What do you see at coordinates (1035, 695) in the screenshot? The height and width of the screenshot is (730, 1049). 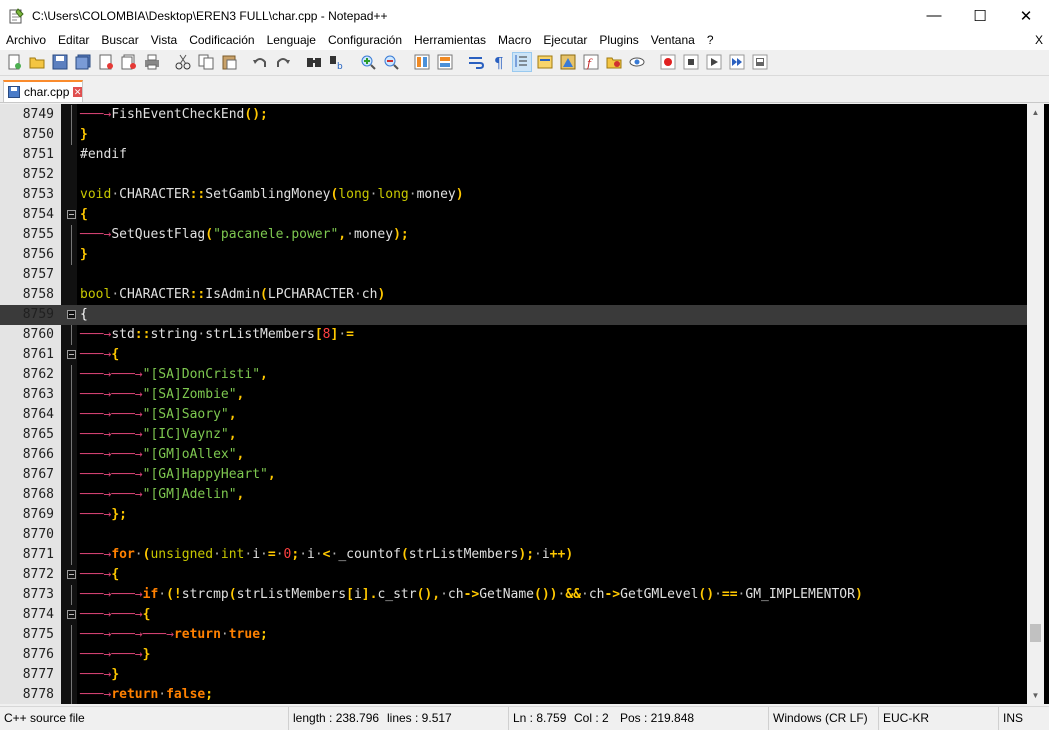 I see `scroll-down-icon: ▼` at bounding box center [1035, 695].